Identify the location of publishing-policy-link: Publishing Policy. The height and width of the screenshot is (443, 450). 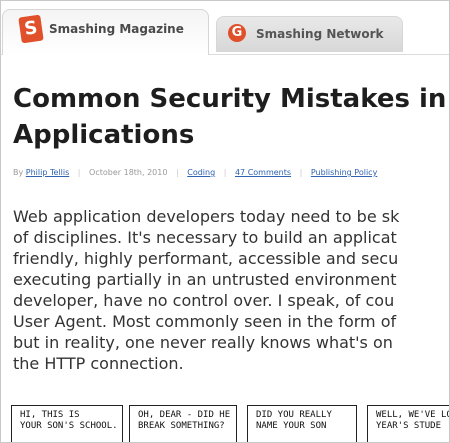
(344, 172).